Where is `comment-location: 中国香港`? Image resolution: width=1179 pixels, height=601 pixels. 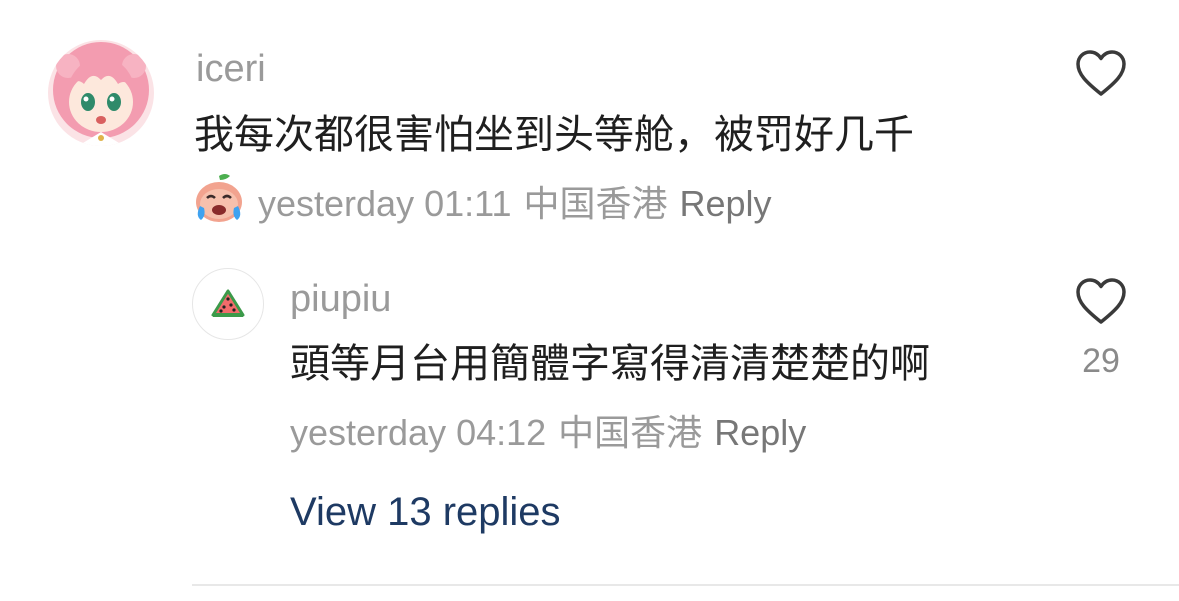
comment-location: 中国香港 is located at coordinates (595, 203).